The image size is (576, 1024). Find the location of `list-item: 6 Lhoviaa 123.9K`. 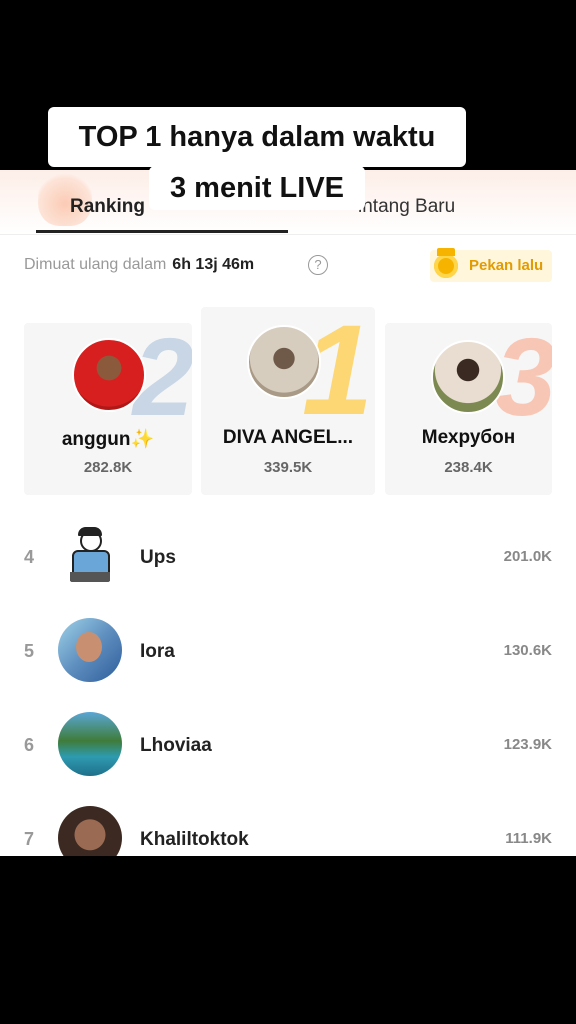

list-item: 6 Lhoviaa 123.9K is located at coordinates (288, 744).